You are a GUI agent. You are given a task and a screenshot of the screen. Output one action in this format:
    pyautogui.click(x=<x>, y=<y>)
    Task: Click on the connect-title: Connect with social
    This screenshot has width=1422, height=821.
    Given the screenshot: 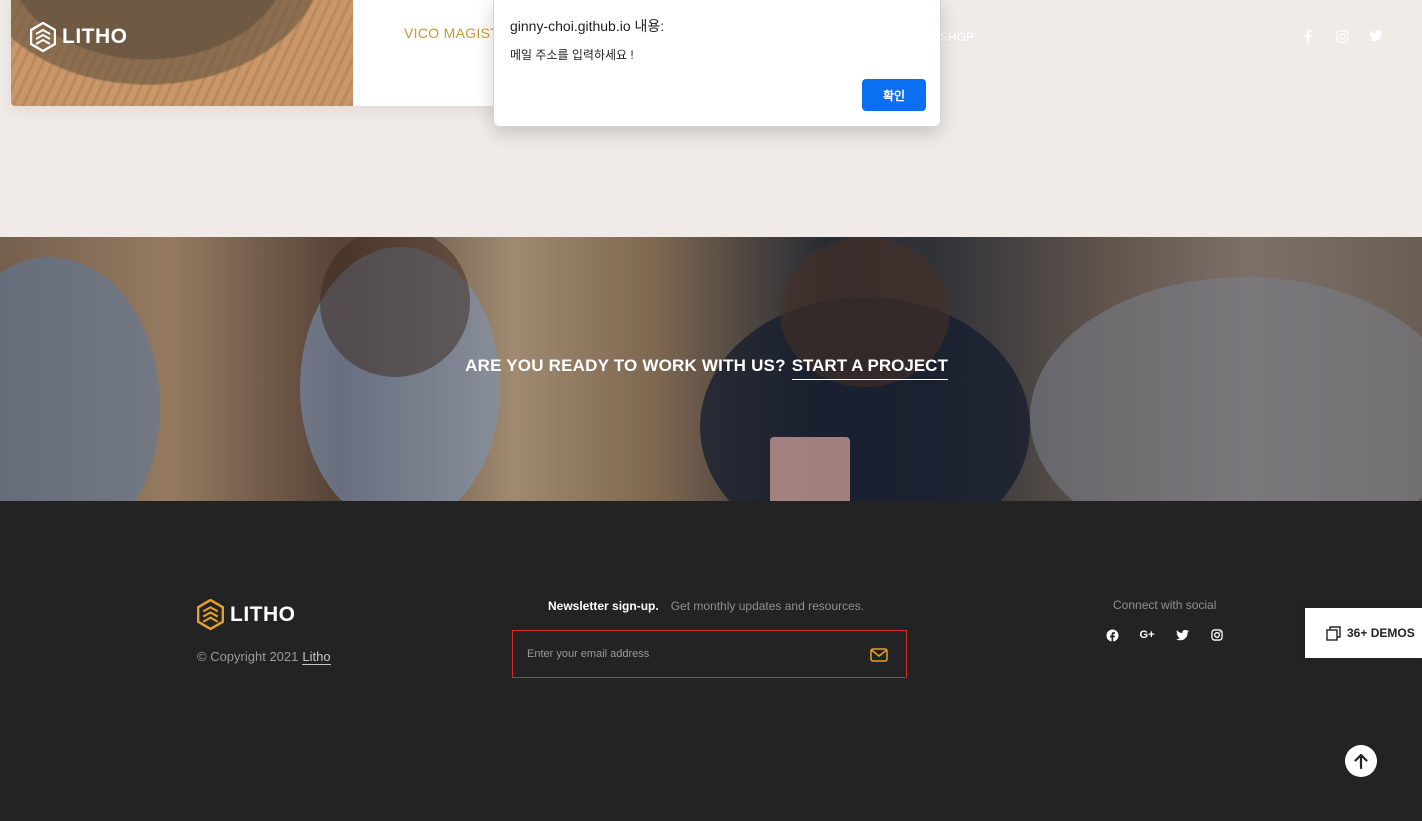 What is the action you would take?
    pyautogui.click(x=1165, y=605)
    